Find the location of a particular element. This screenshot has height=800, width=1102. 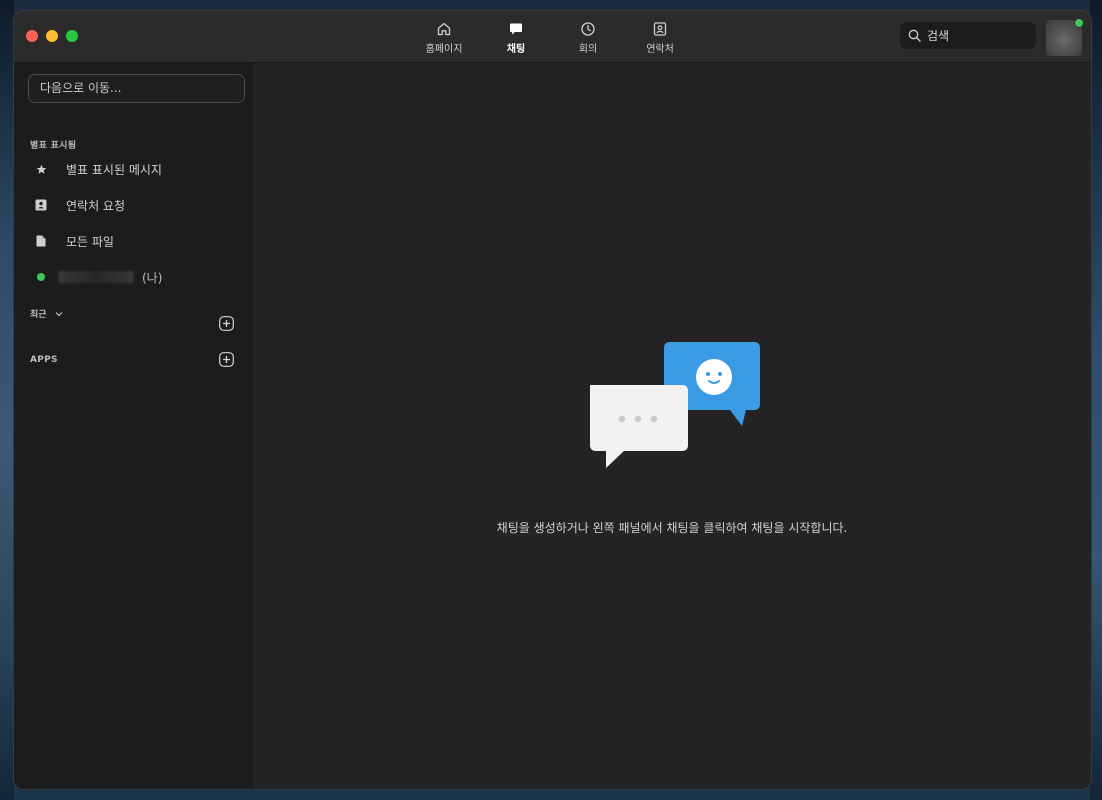

chevron-down-icon is located at coordinates (59, 314).